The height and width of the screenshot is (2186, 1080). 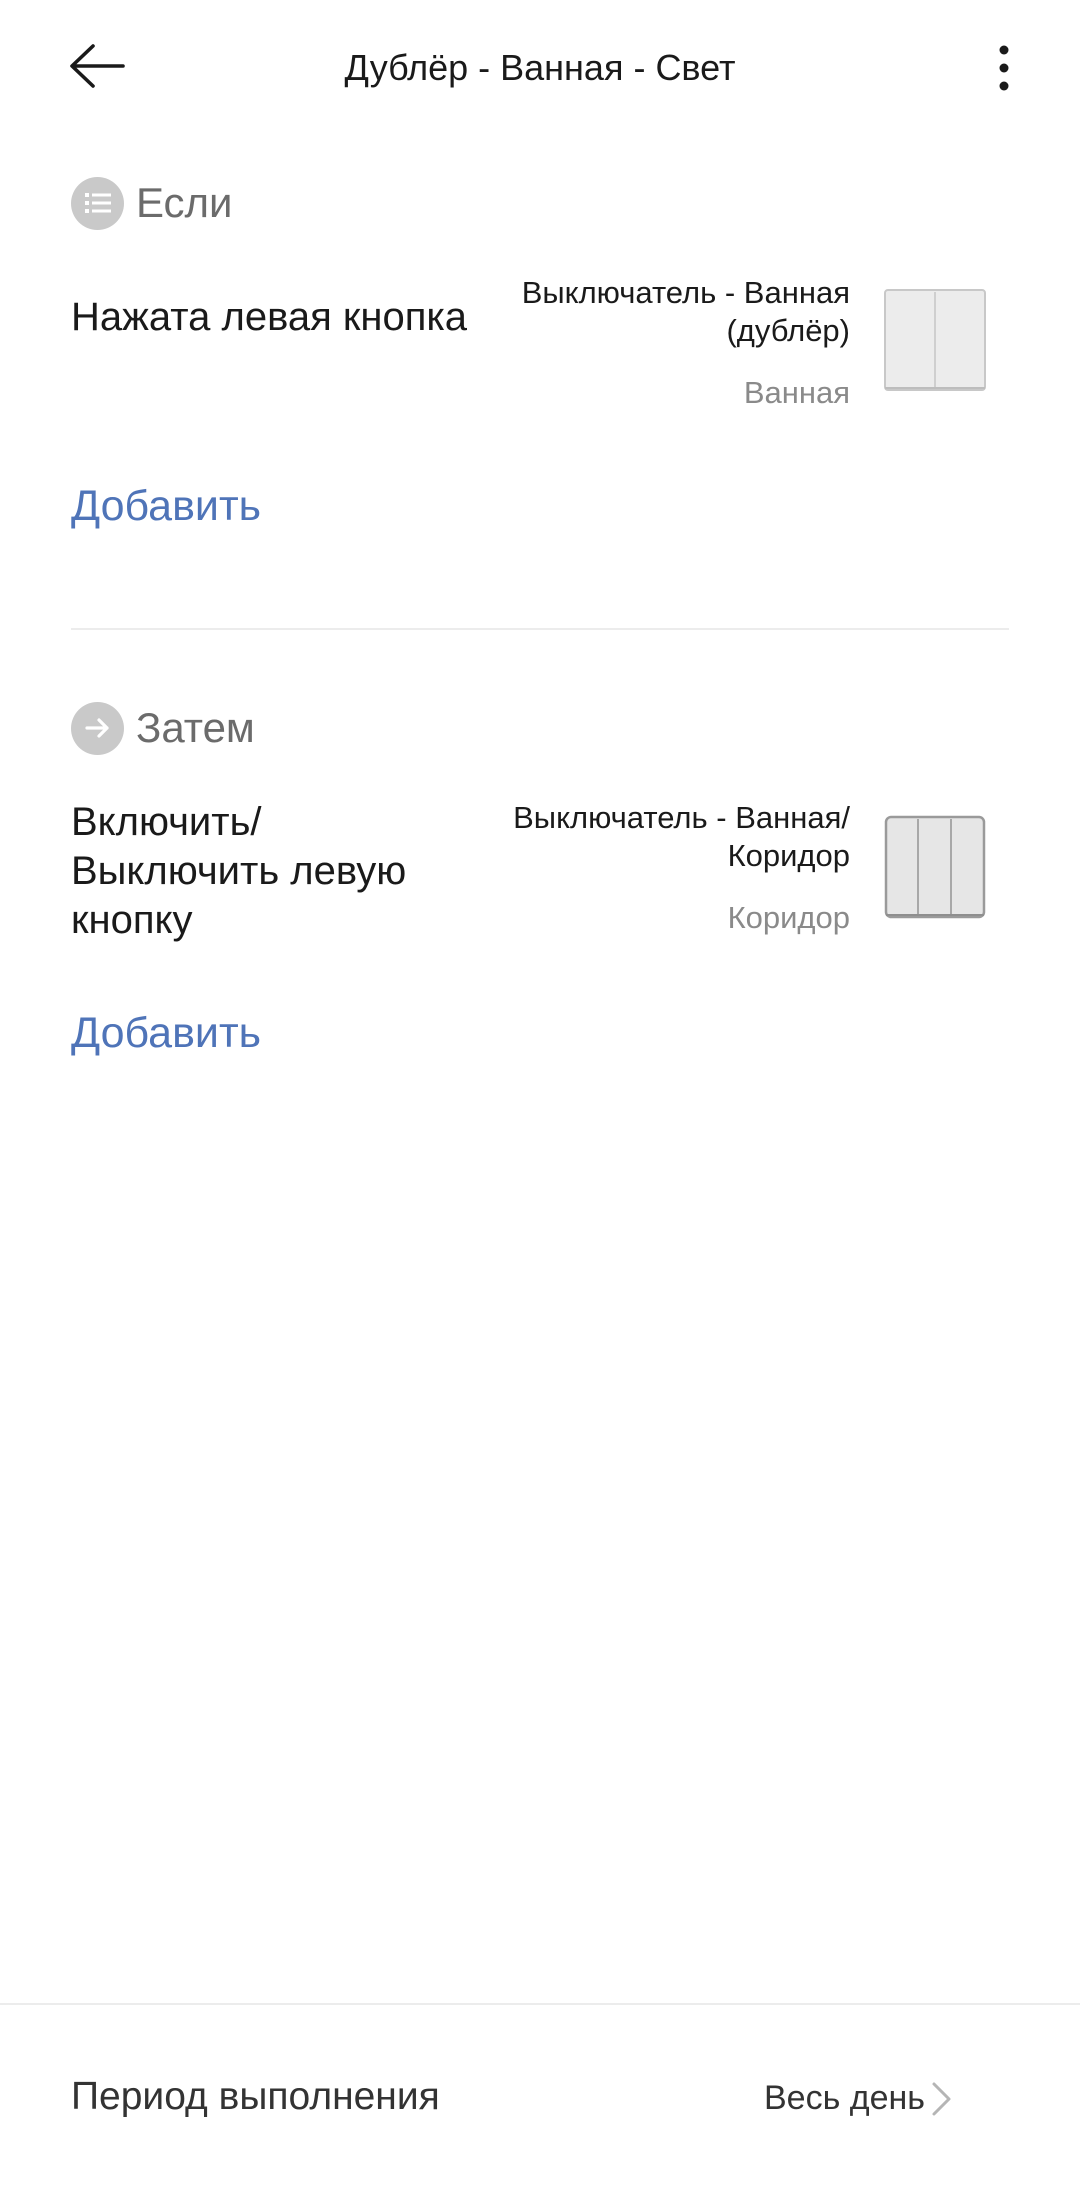 I want to click on chevron-right-icon, so click(x=941, y=2099).